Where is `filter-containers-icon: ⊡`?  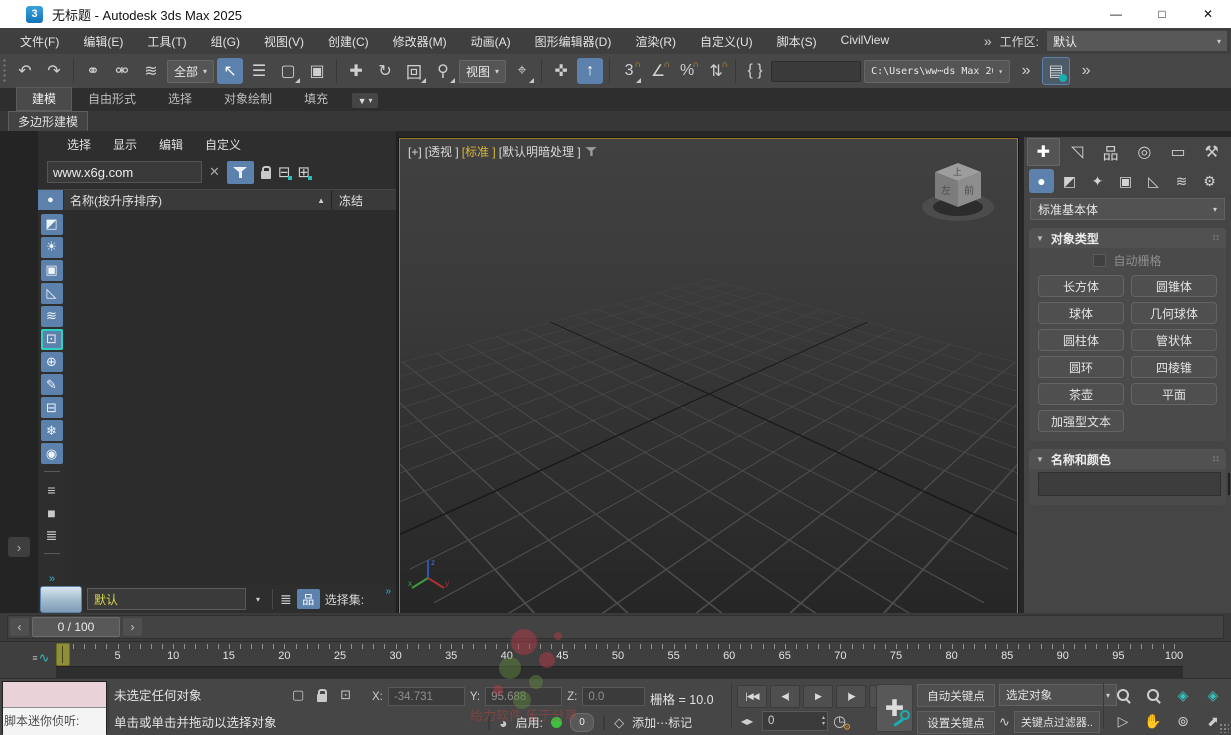 filter-containers-icon: ⊡ is located at coordinates (51, 339).